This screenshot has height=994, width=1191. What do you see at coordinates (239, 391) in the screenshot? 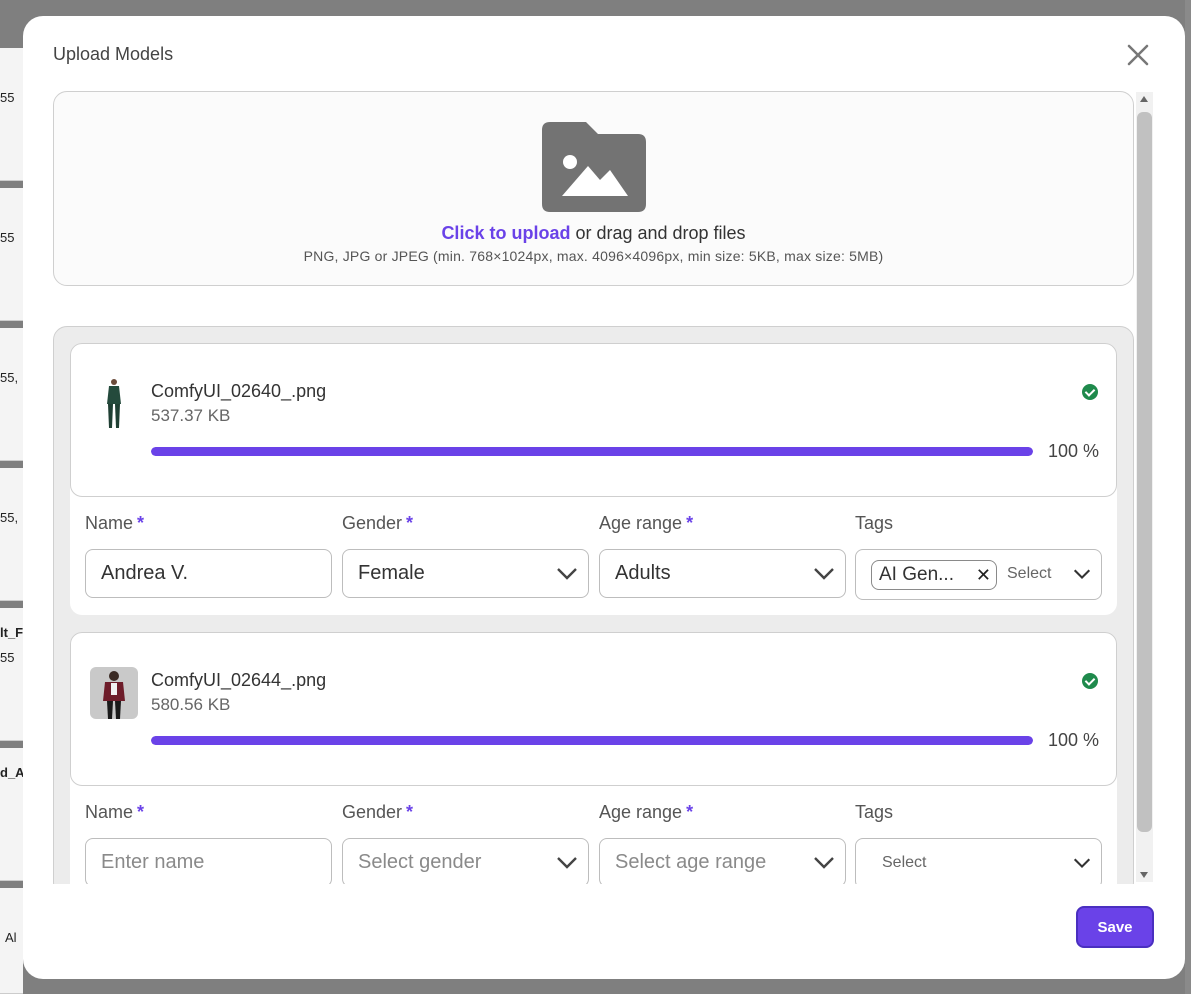
I see `file-name: ComfyUI_02640_.png` at bounding box center [239, 391].